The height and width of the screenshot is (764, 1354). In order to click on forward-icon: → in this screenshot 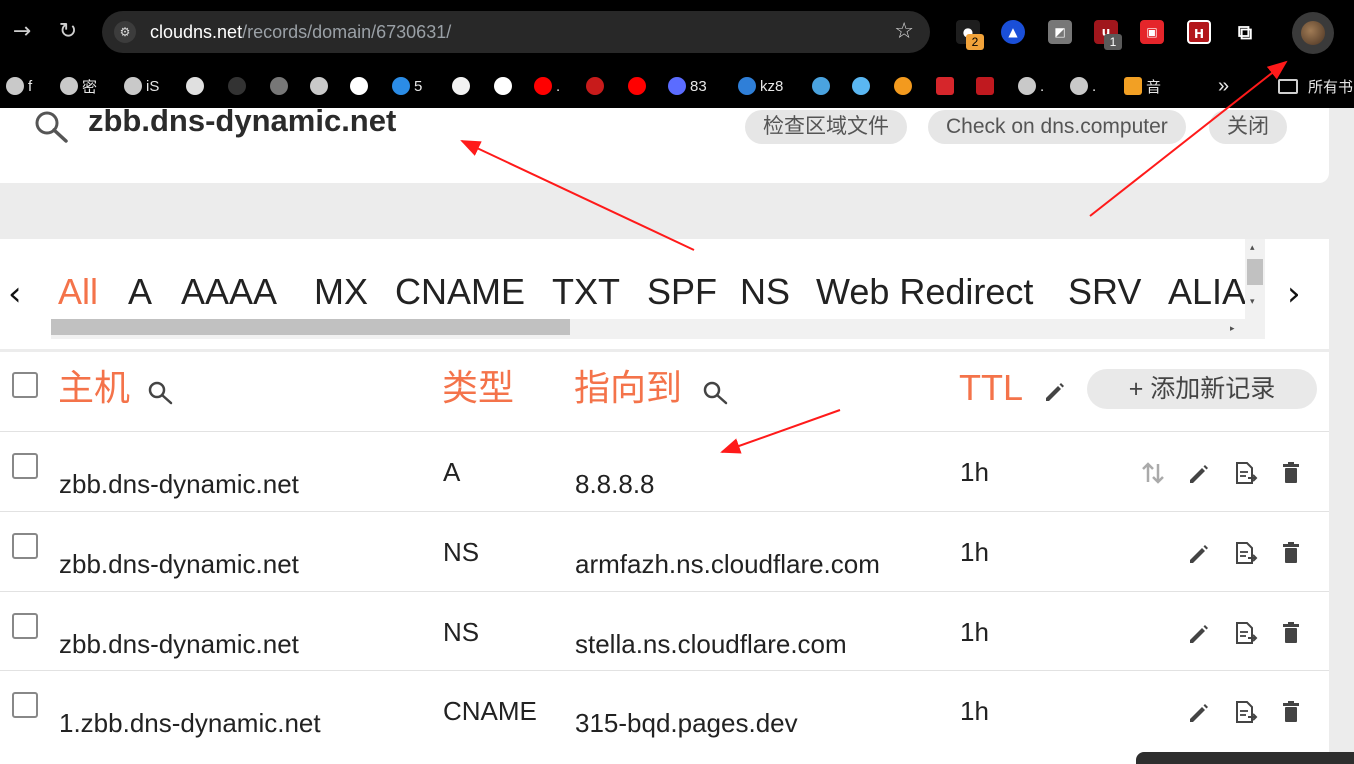, I will do `click(22, 32)`.